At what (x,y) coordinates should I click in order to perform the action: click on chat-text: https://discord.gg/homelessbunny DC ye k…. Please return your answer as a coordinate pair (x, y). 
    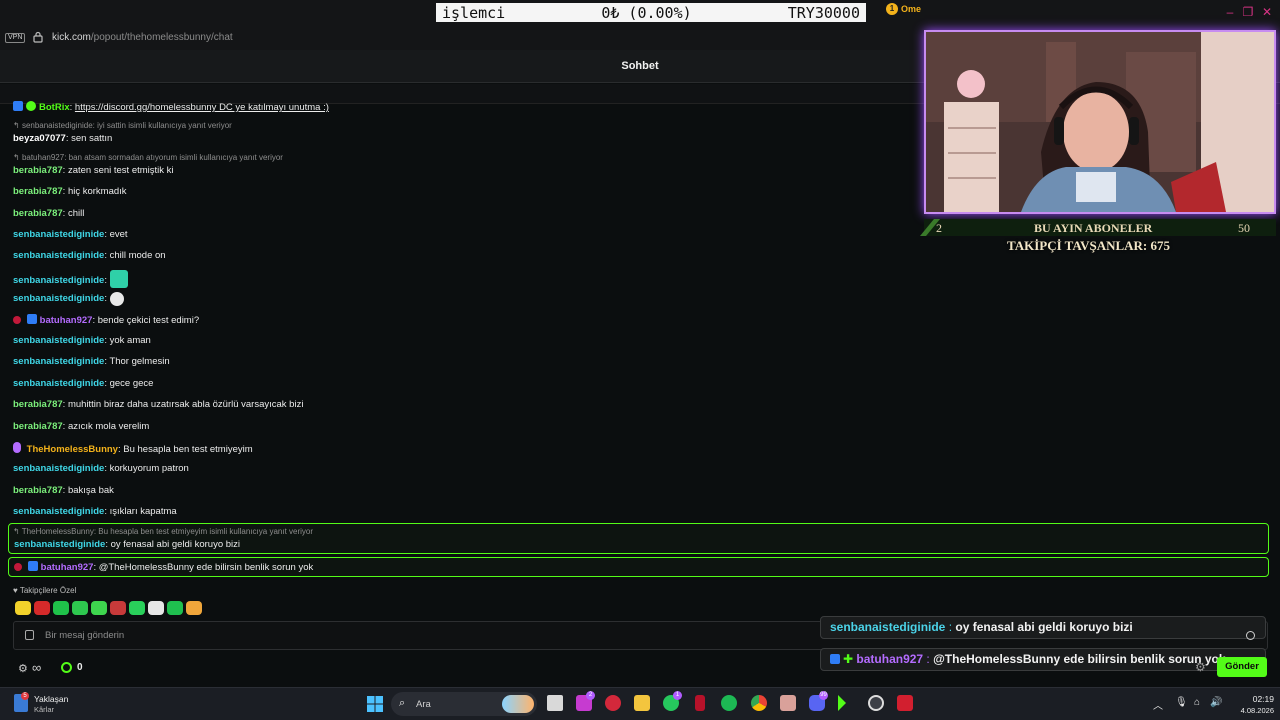
    Looking at the image, I should click on (201, 107).